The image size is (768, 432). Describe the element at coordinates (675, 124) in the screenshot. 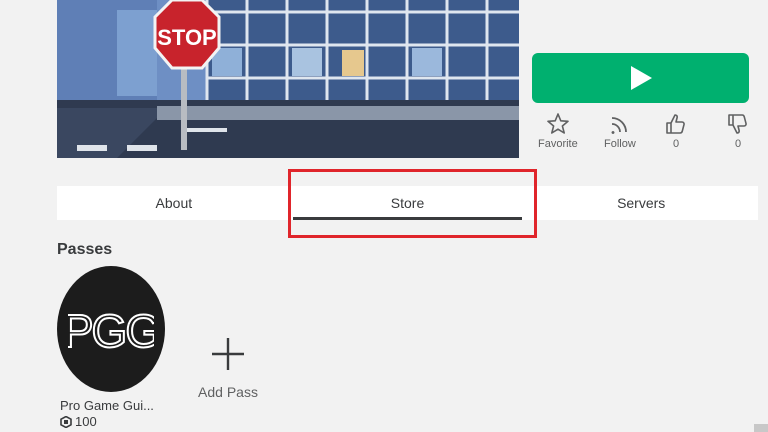

I see `thumbs-up-icon` at that location.